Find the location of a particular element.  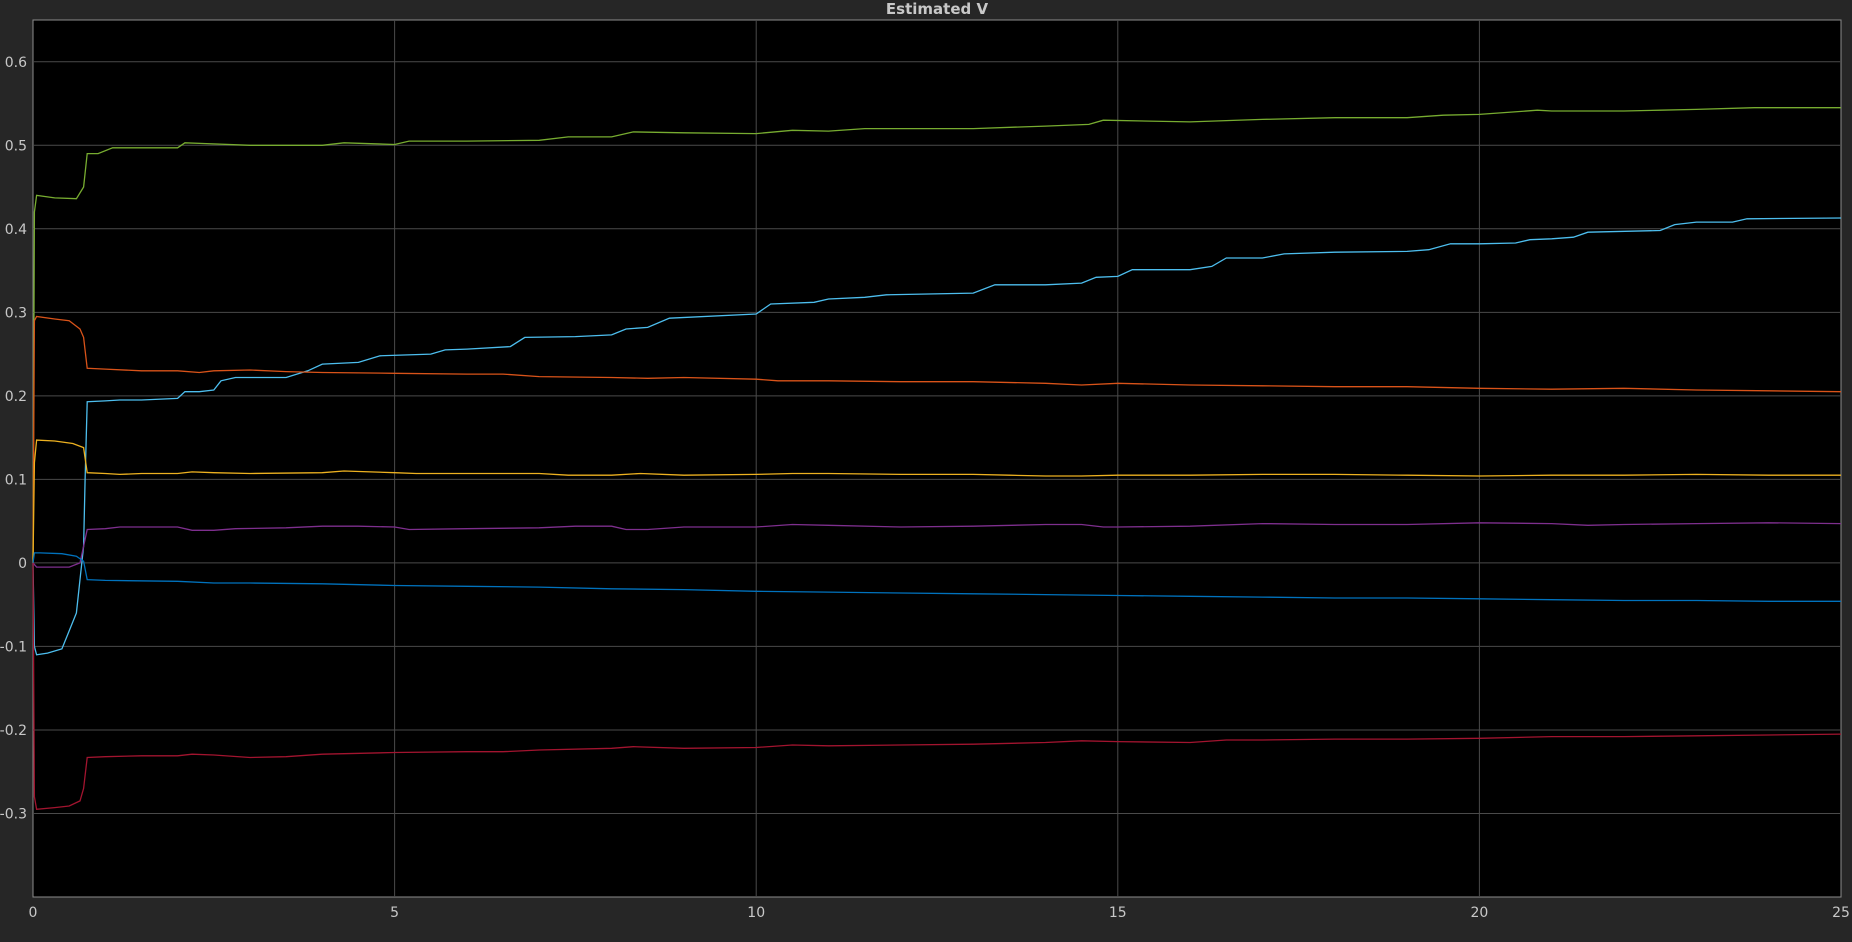

x-tick-label: 10 is located at coordinates (756, 913).